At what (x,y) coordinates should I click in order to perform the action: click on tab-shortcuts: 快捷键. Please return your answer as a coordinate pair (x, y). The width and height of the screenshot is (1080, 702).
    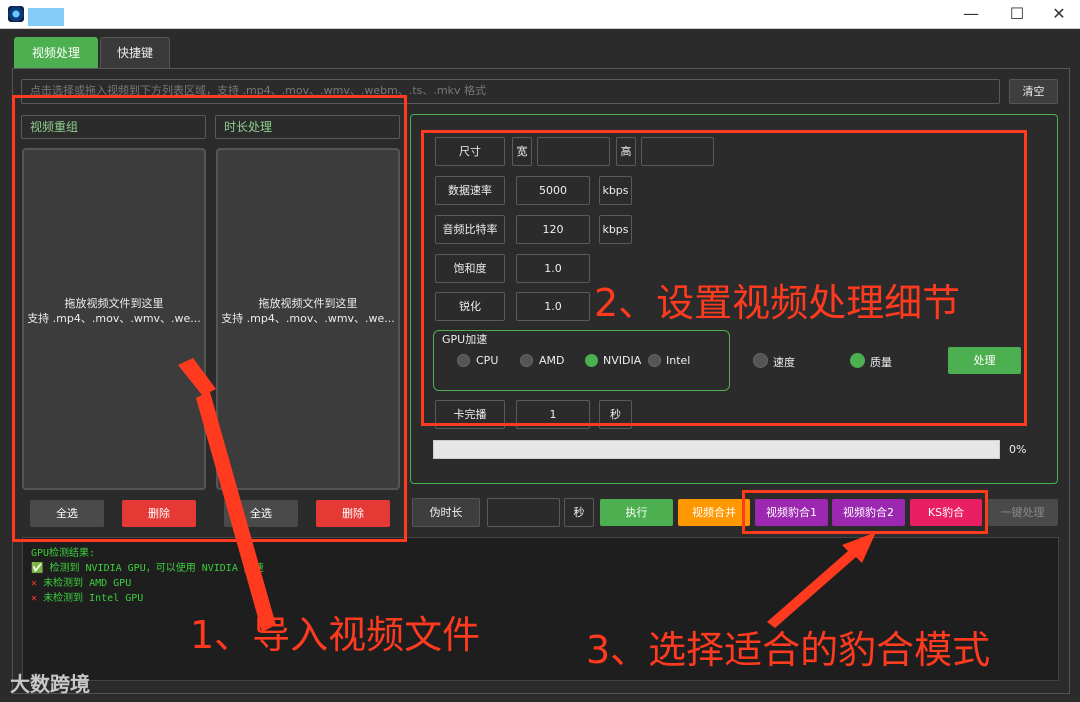
    Looking at the image, I should click on (135, 52).